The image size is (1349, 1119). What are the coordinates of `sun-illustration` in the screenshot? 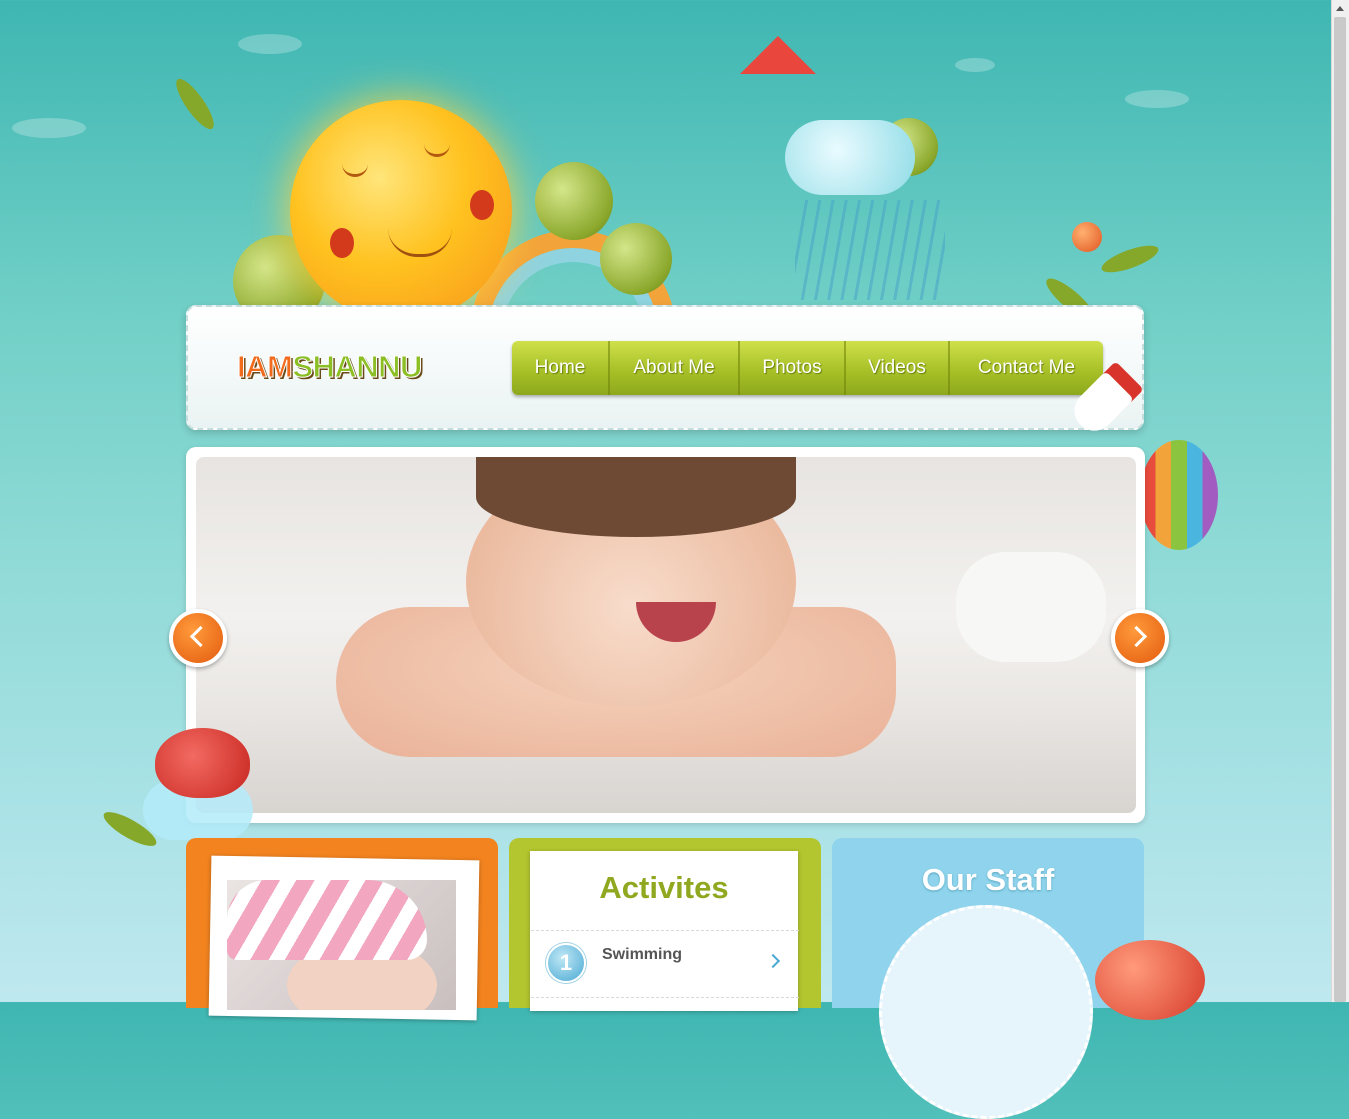 It's located at (401, 211).